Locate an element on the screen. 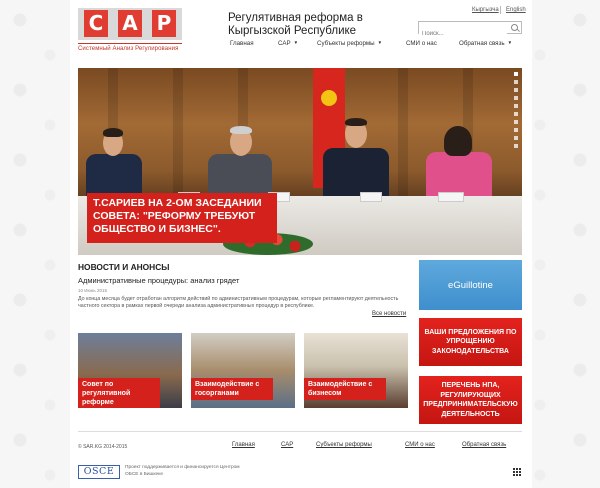 This screenshot has width=600, height=488. footer-nav-sar: САР is located at coordinates (287, 445).